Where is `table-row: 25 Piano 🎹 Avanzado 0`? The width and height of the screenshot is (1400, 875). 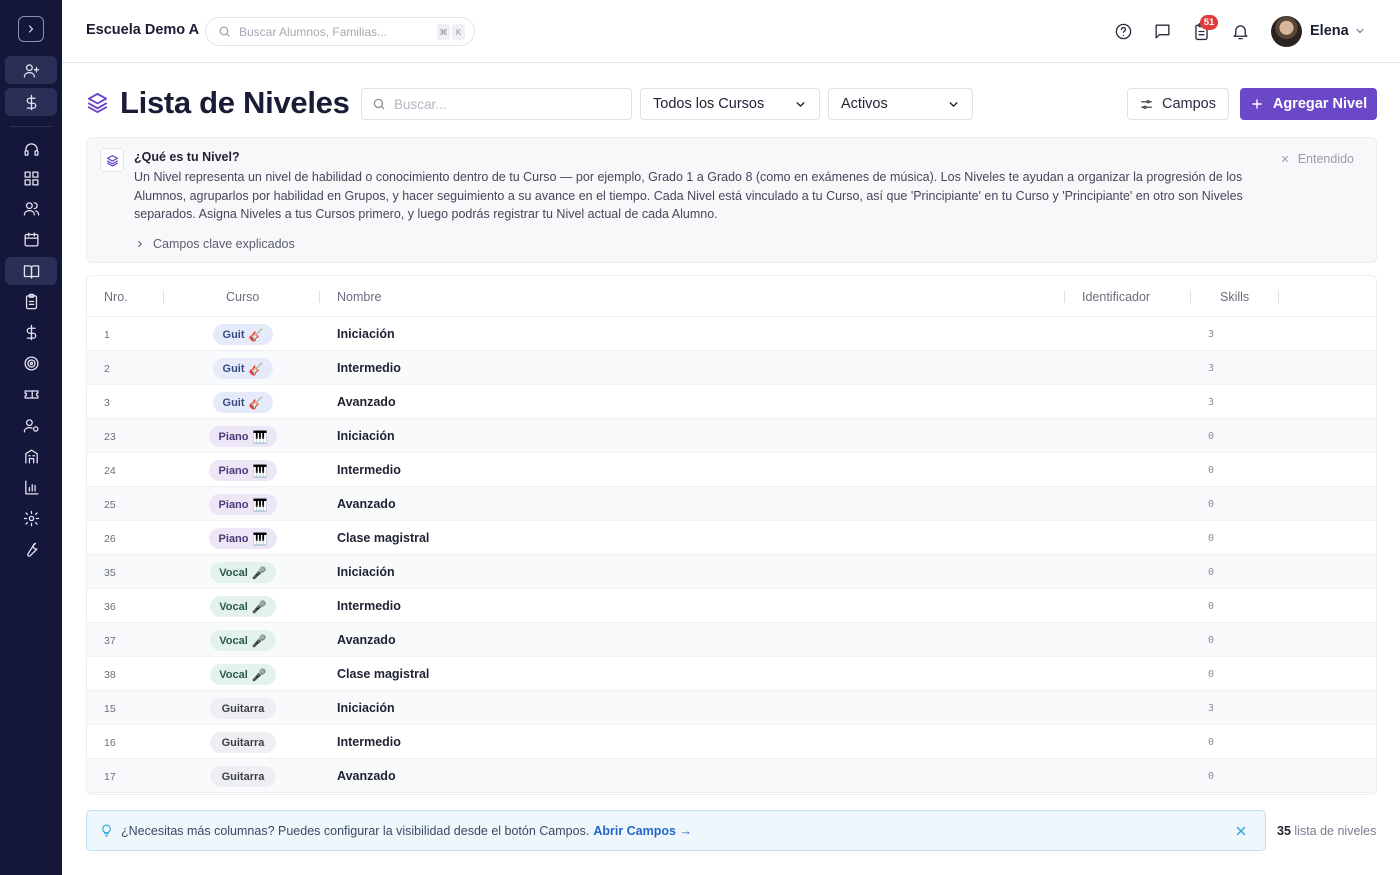
table-row: 25 Piano 🎹 Avanzado 0 is located at coordinates (731, 504).